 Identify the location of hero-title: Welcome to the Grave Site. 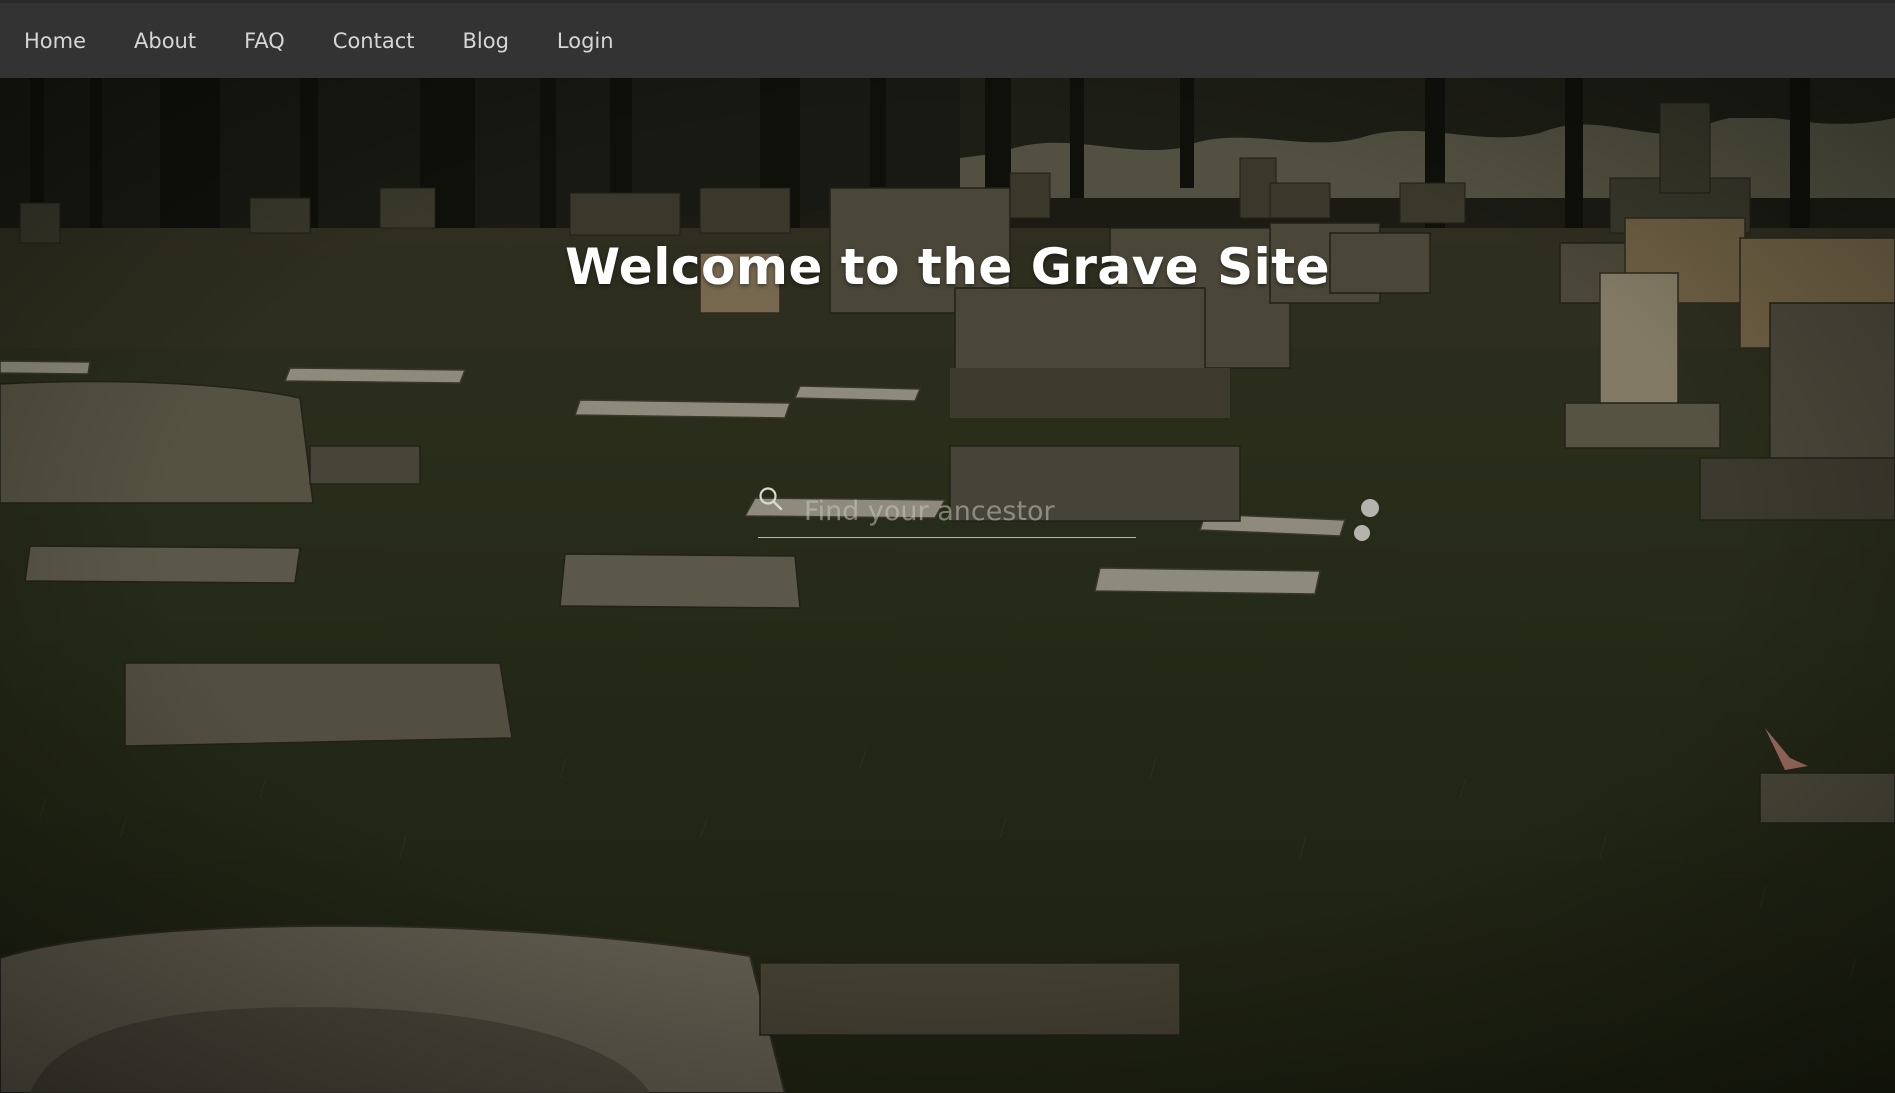
(947, 267).